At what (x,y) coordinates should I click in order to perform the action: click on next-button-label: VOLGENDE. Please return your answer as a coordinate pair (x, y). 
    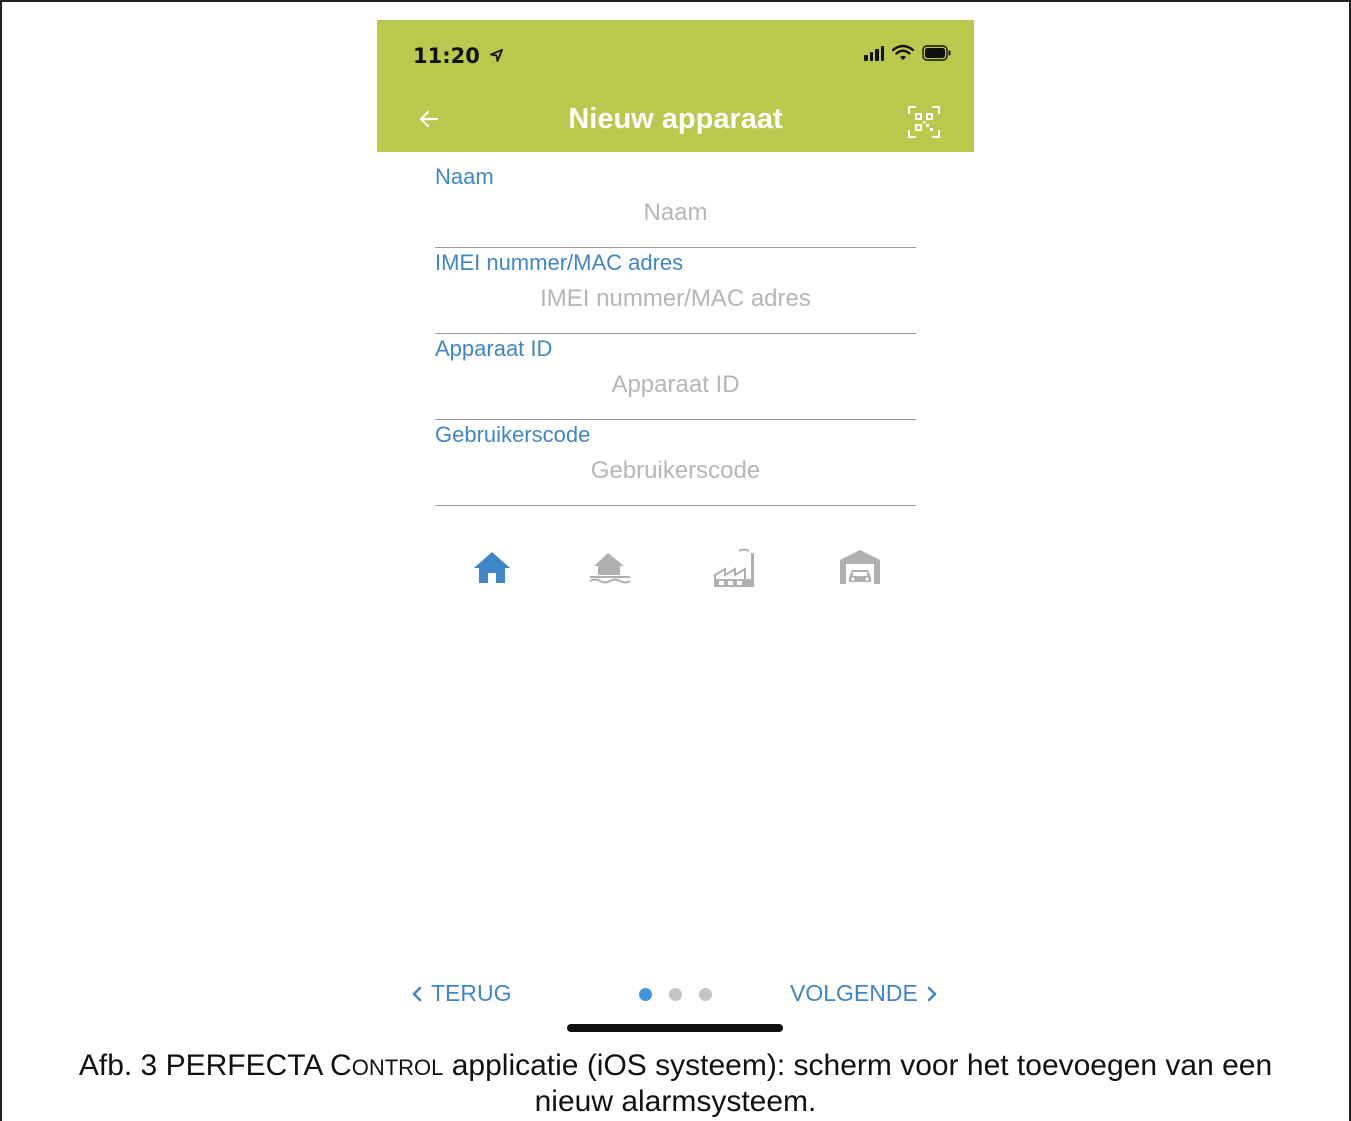
    Looking at the image, I should click on (854, 993).